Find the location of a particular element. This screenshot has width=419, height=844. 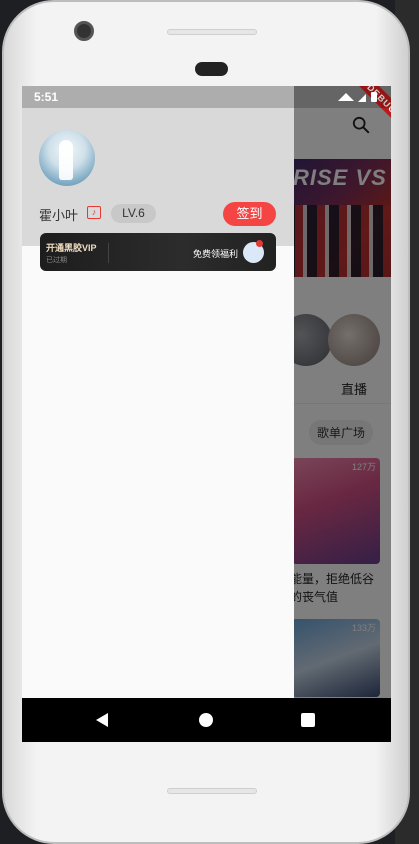

home-icon is located at coordinates (206, 720).